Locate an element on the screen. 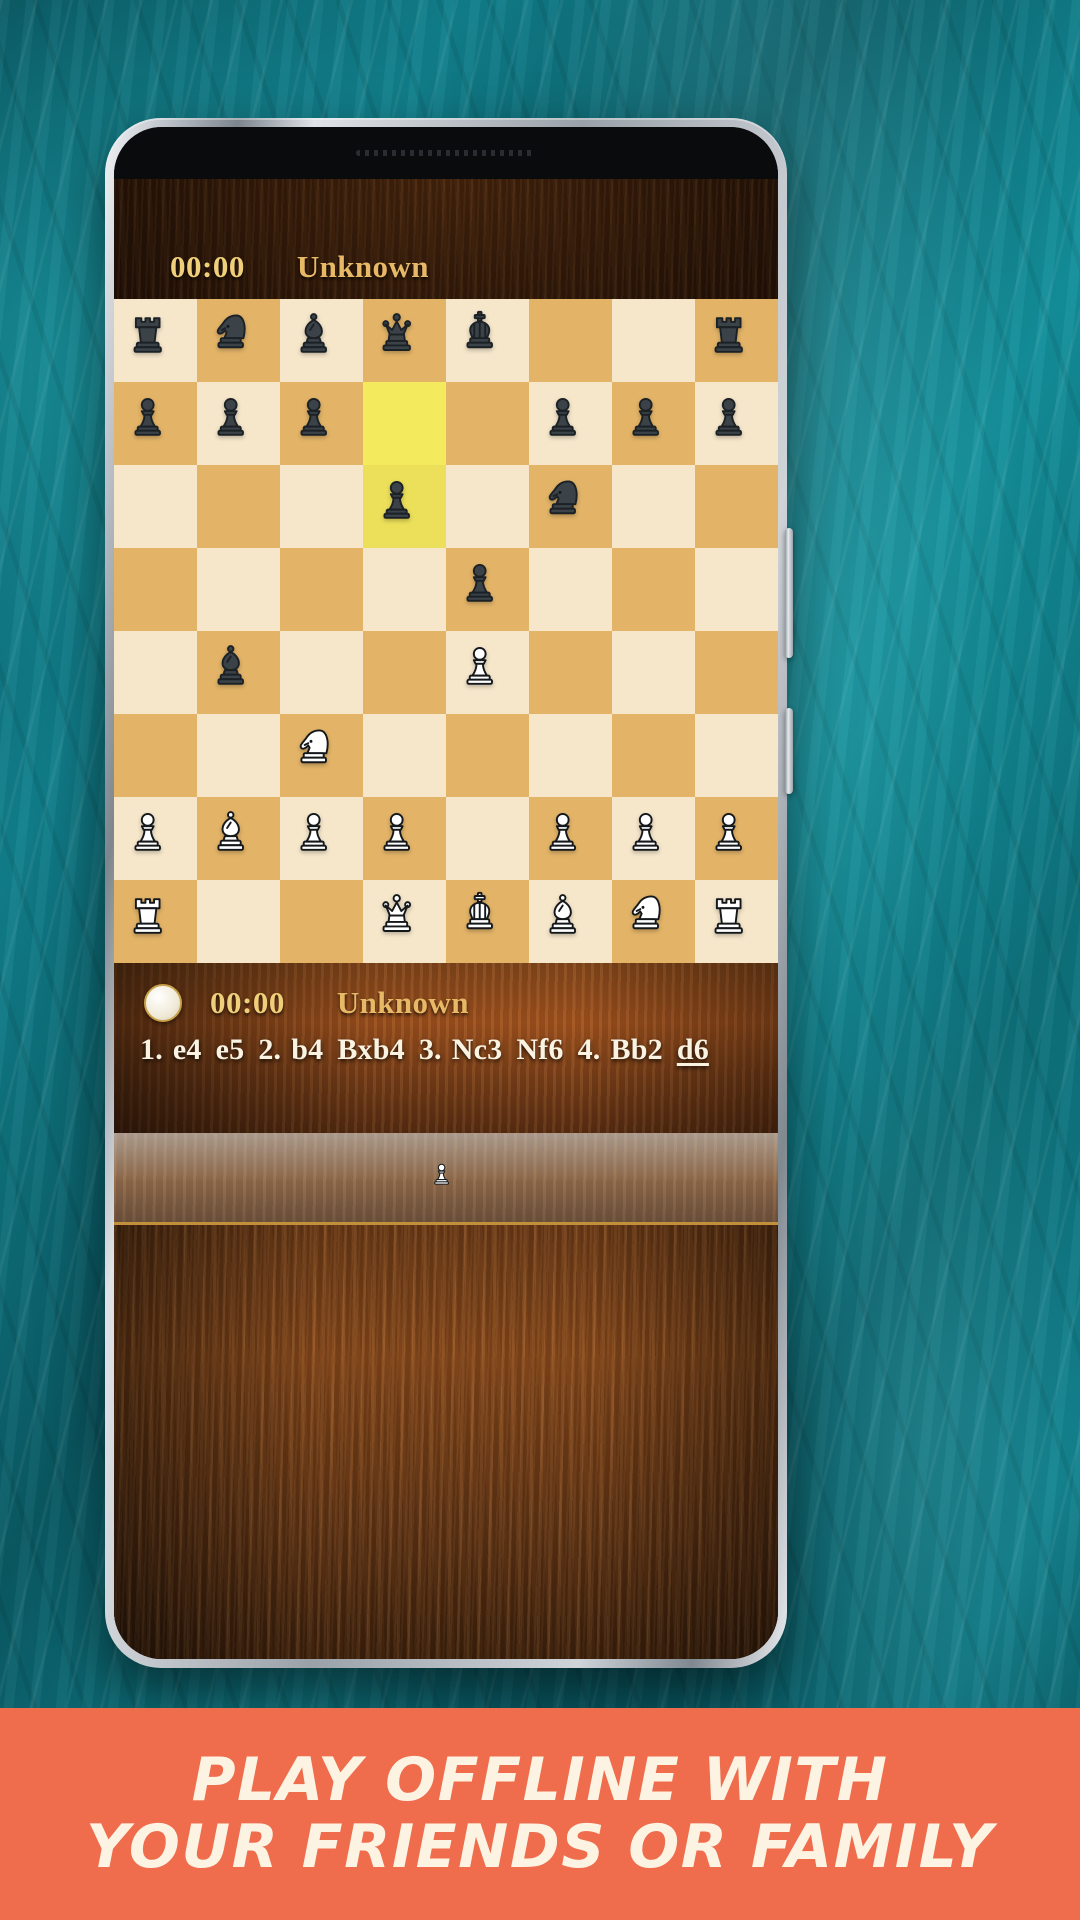  board-square-e8 is located at coordinates (487, 340).